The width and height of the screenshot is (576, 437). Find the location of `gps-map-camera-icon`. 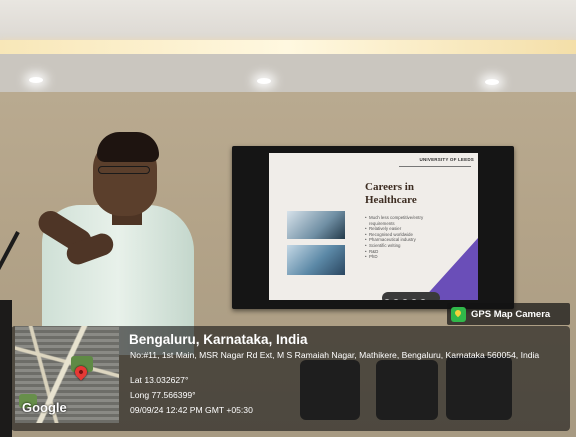

gps-map-camera-icon is located at coordinates (458, 314).